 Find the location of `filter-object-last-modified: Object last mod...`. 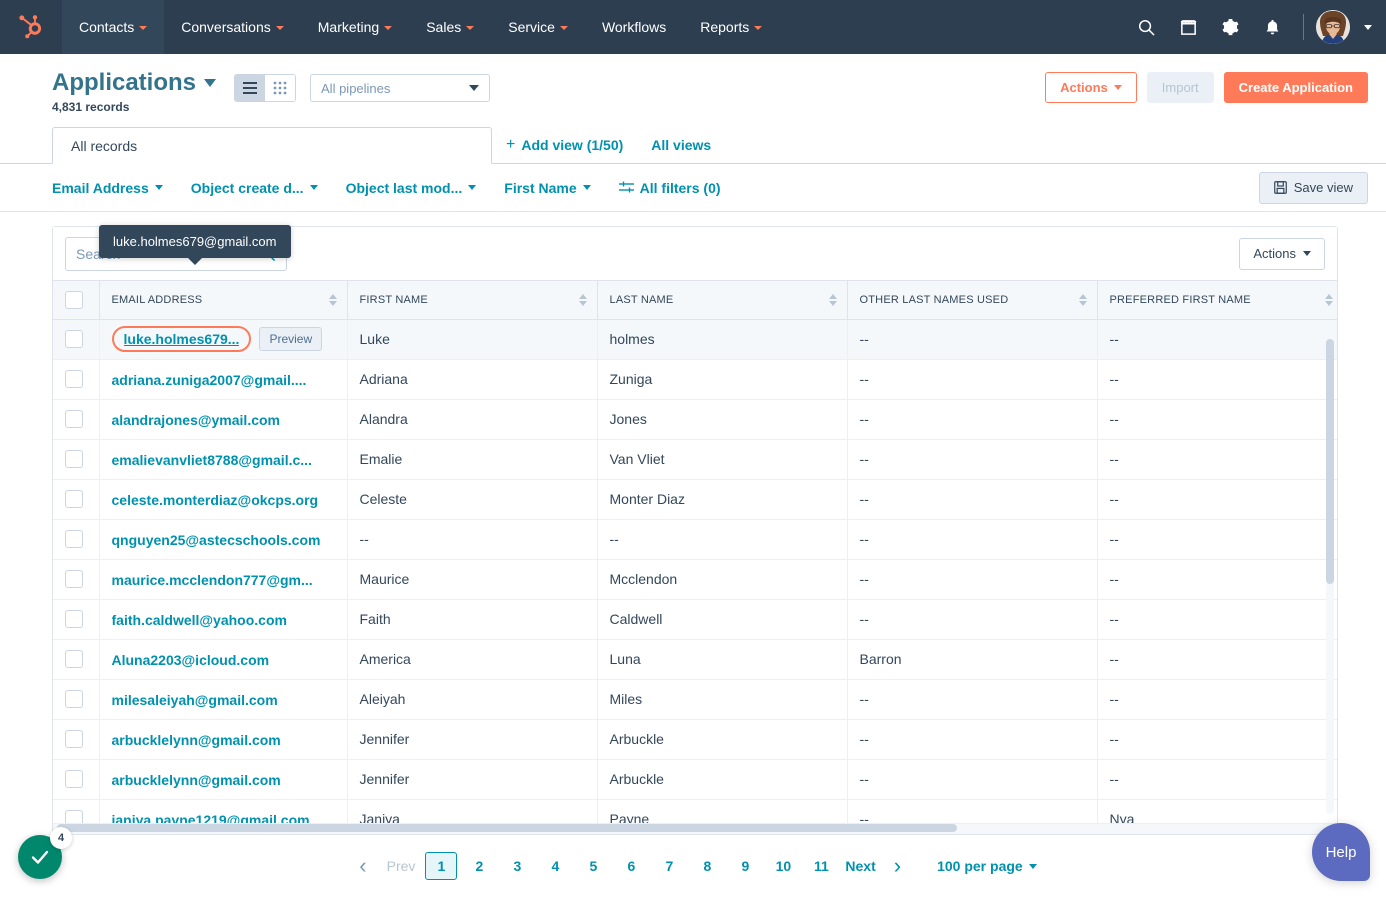

filter-object-last-modified: Object last mod... is located at coordinates (411, 188).